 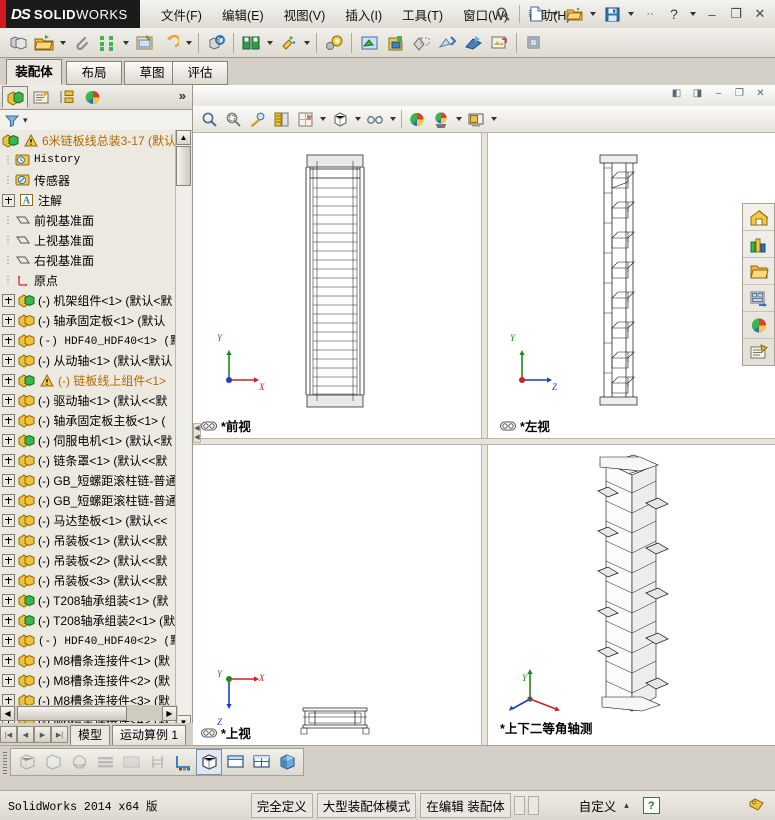 I want to click on open-folder-icon, so click(x=574, y=14).